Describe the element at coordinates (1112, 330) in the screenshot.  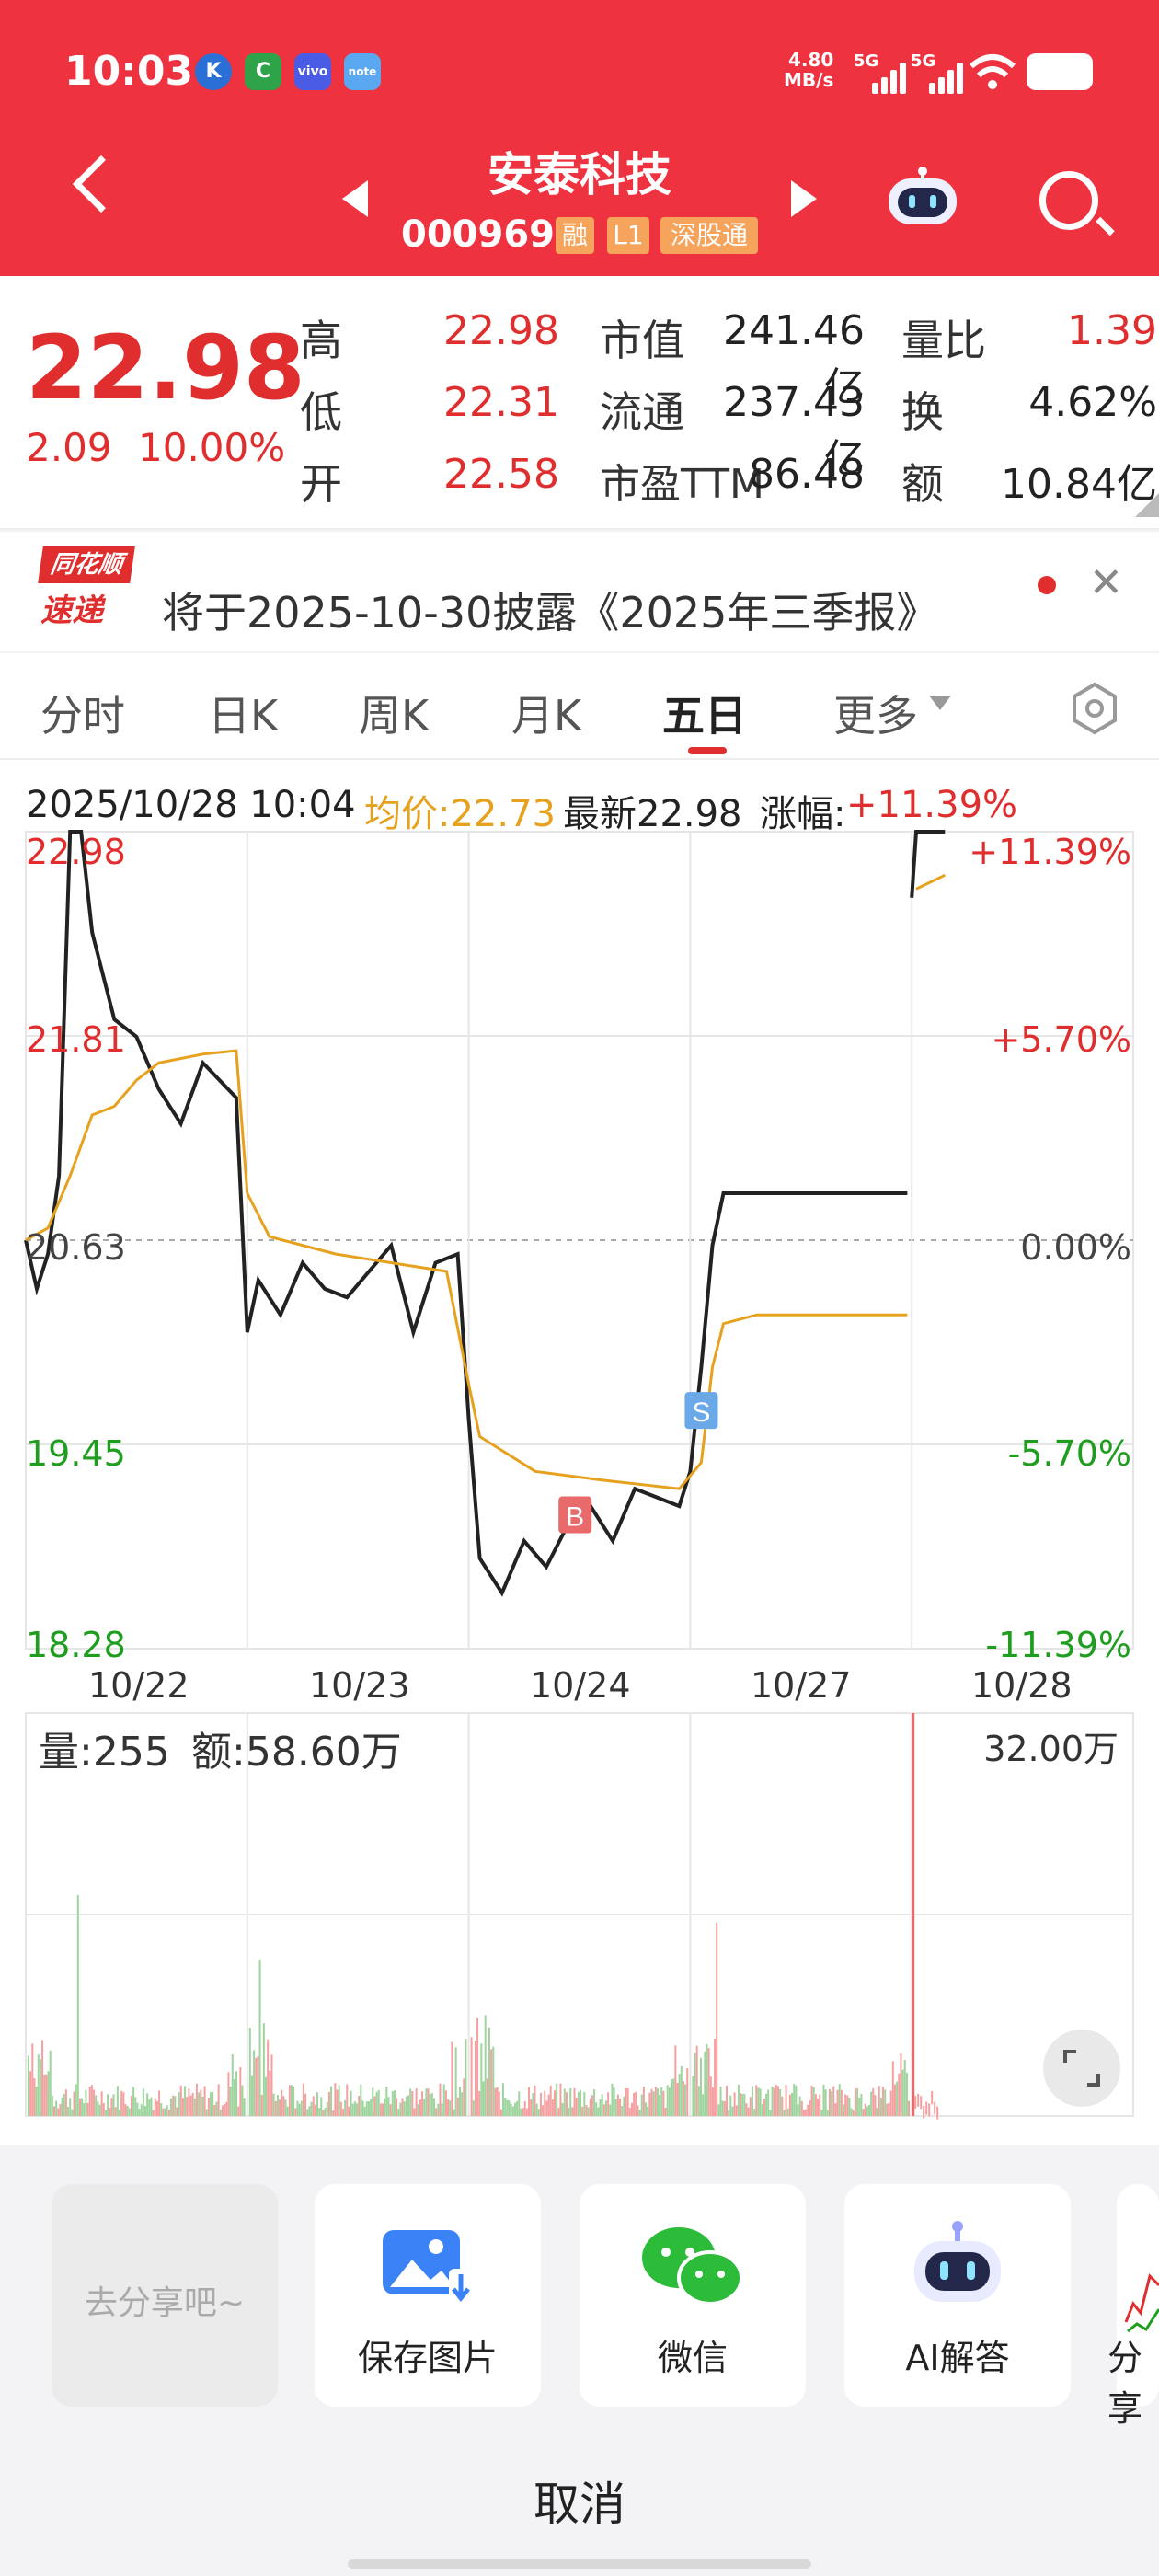
I see `quote-value-volratio: 1.39` at that location.